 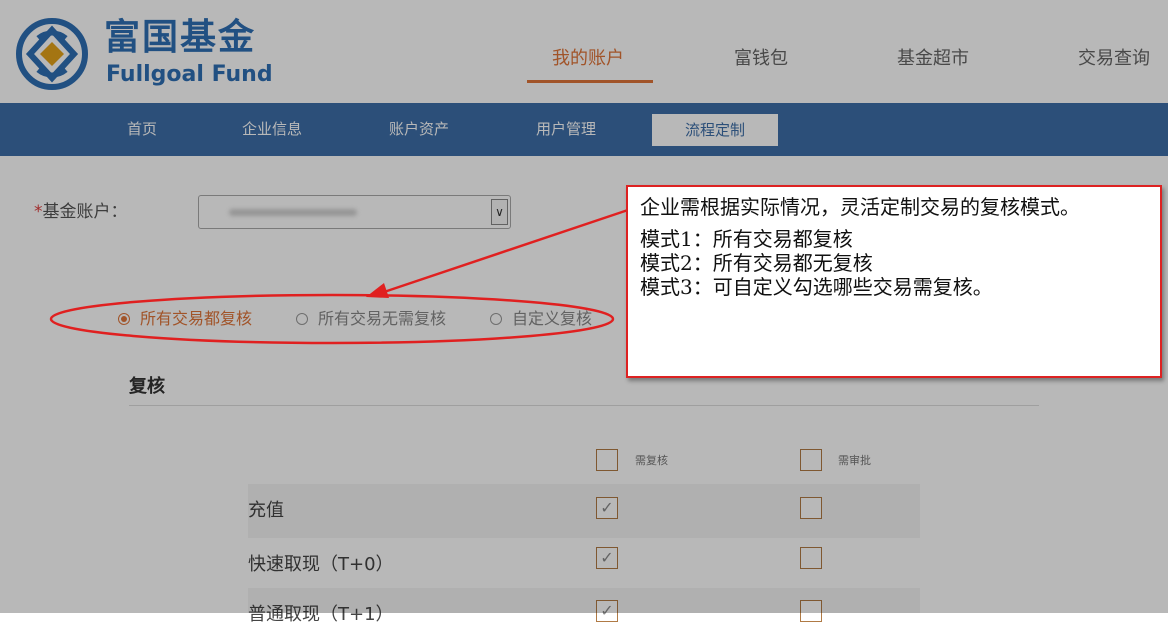 I want to click on brand-name-cn: 富国基金, so click(x=180, y=37).